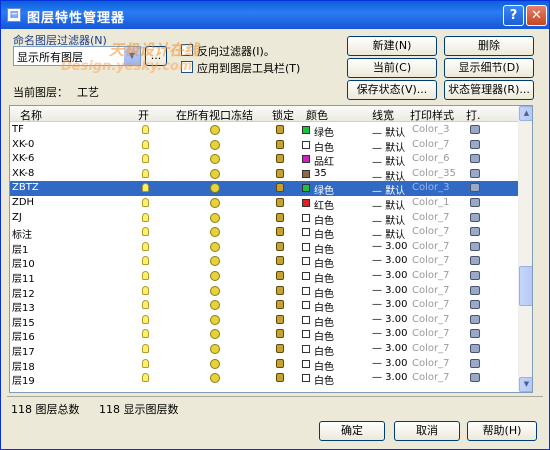 The height and width of the screenshot is (450, 550). Describe the element at coordinates (427, 431) in the screenshot. I see `cancel-button: 取消` at that location.